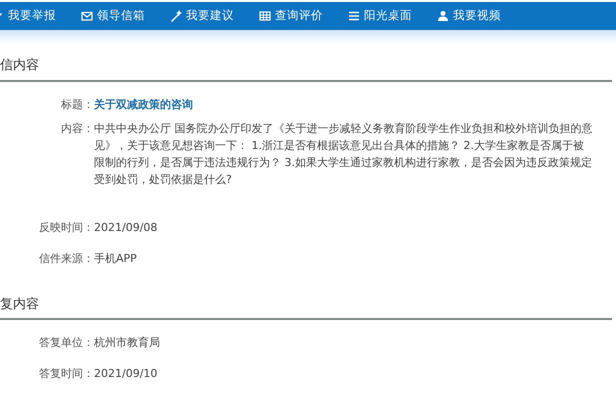 This screenshot has height=400, width=616. I want to click on field-value: 手机APP, so click(116, 258).